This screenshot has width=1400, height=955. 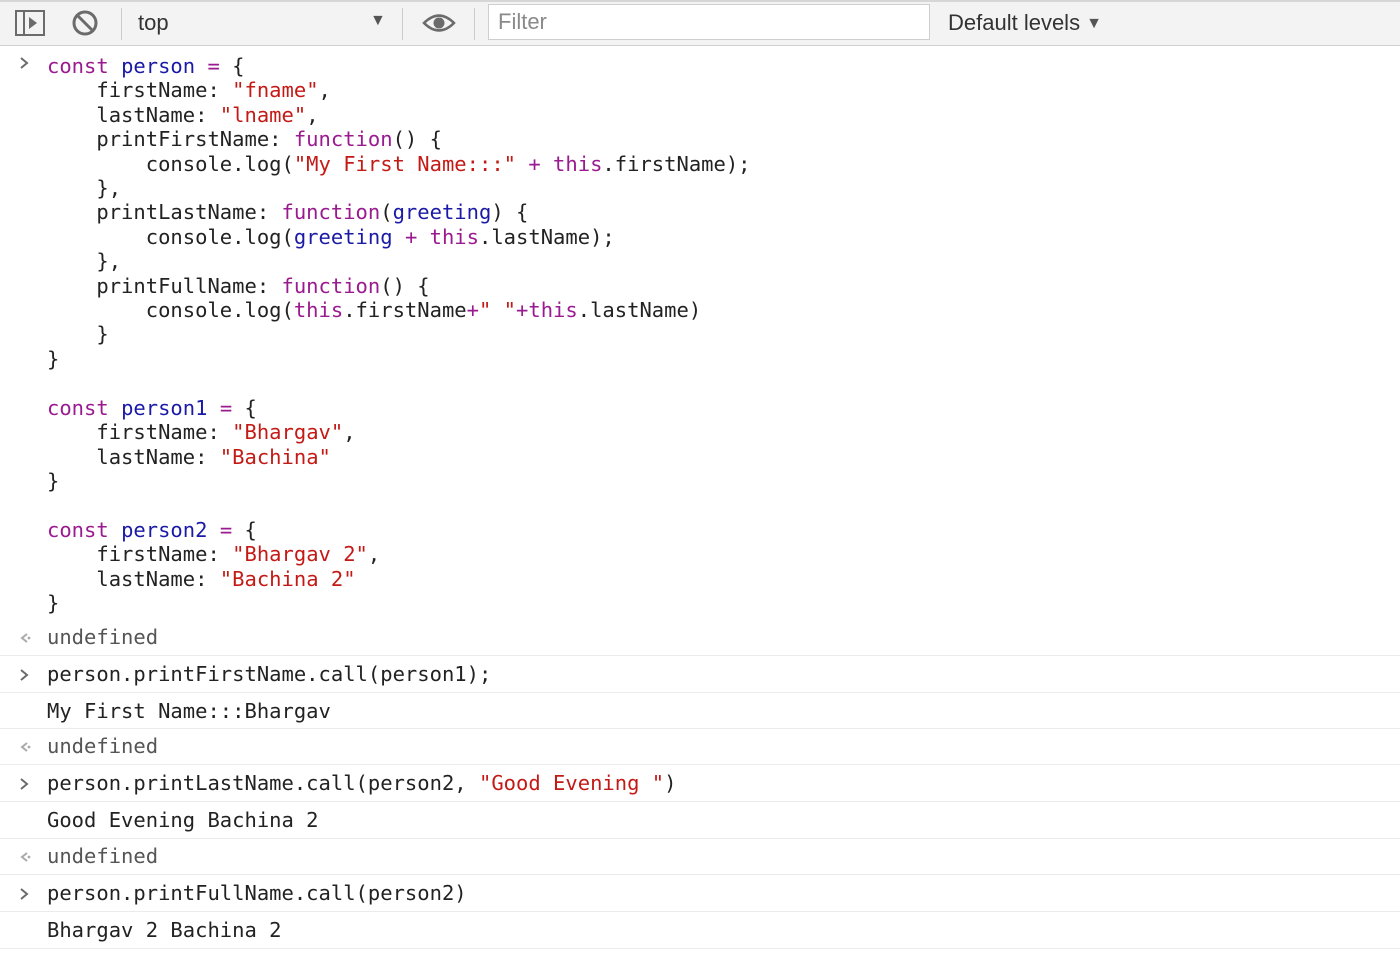 What do you see at coordinates (497, 310) in the screenshot?
I see `code-string: " "` at bounding box center [497, 310].